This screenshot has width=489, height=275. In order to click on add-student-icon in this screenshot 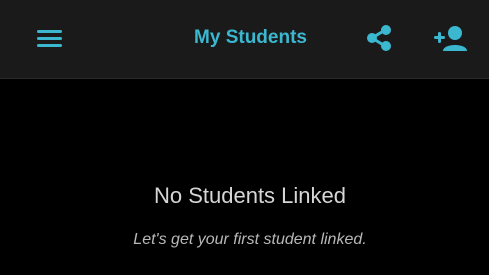, I will do `click(450, 38)`.